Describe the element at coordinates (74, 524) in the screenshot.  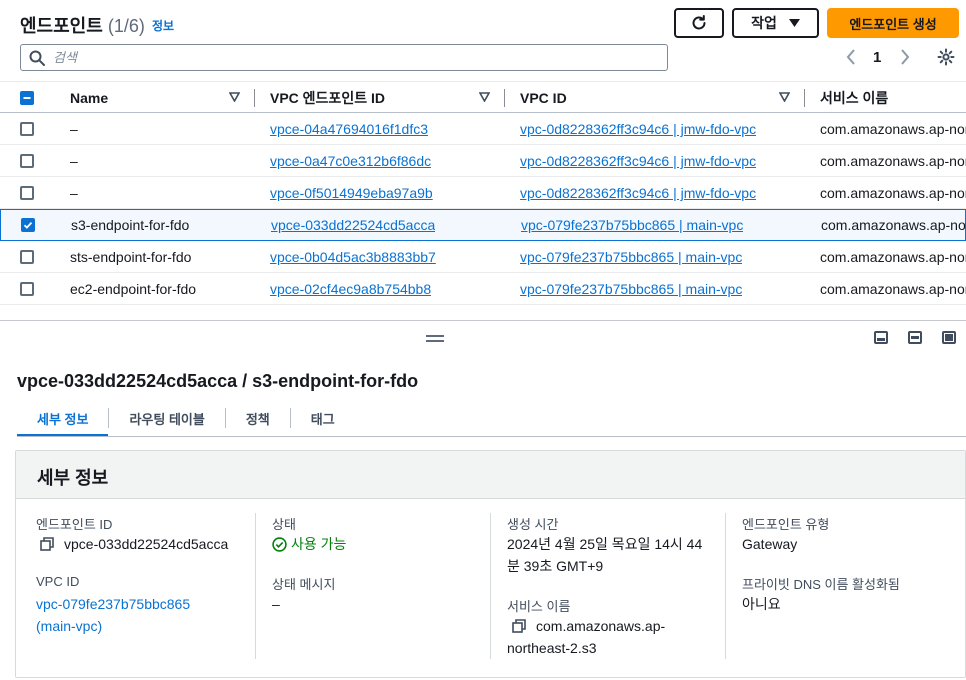
I see `endpoint-id-label: 엔드포인트 ID` at that location.